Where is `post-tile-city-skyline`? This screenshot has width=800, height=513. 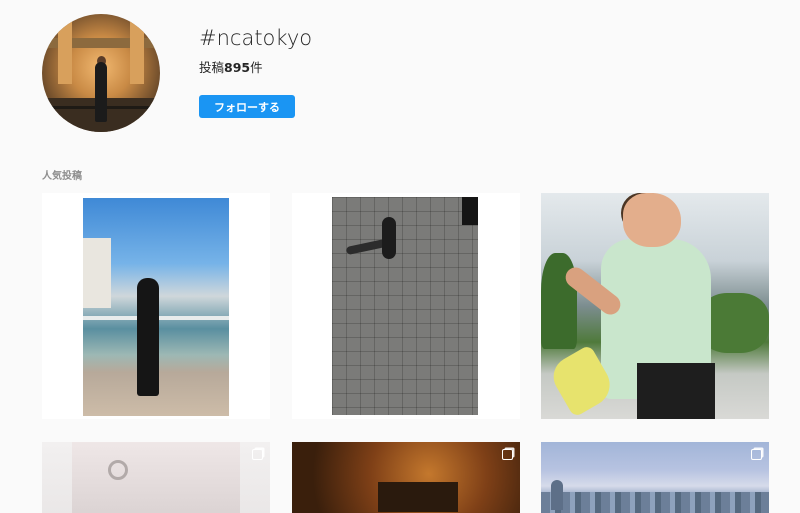 post-tile-city-skyline is located at coordinates (655, 477).